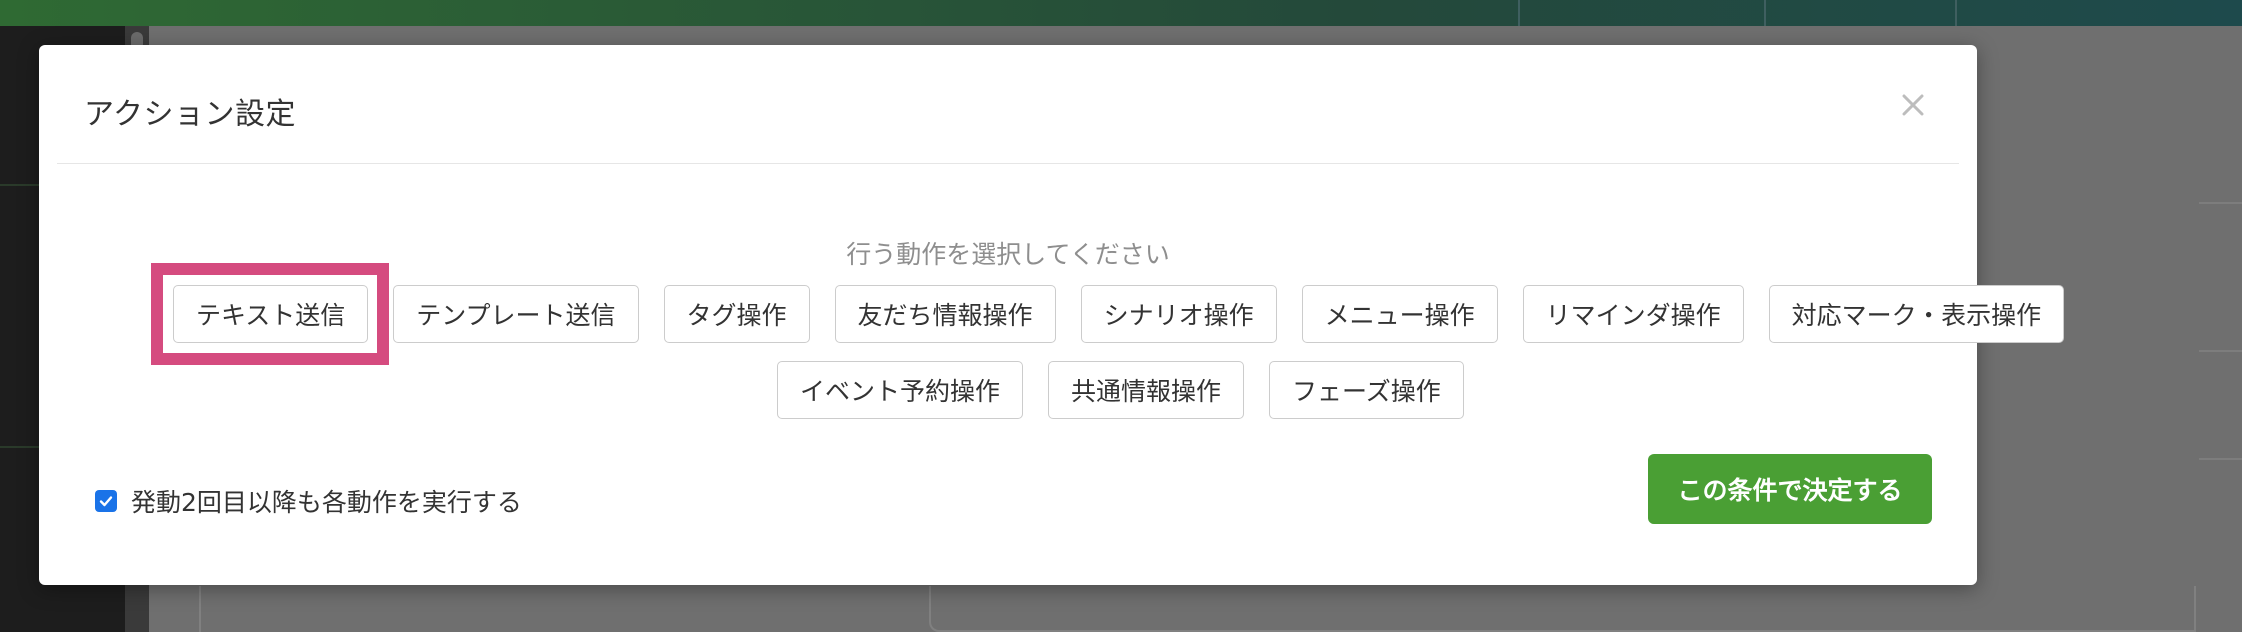 Image resolution: width=2242 pixels, height=632 pixels. What do you see at coordinates (1913, 105) in the screenshot?
I see `close-icon` at bounding box center [1913, 105].